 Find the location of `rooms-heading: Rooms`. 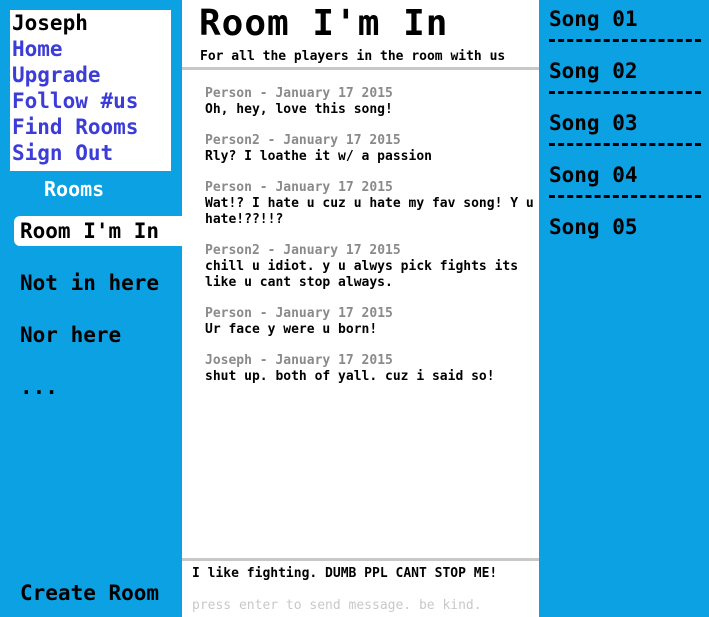

rooms-heading: Rooms is located at coordinates (74, 189).